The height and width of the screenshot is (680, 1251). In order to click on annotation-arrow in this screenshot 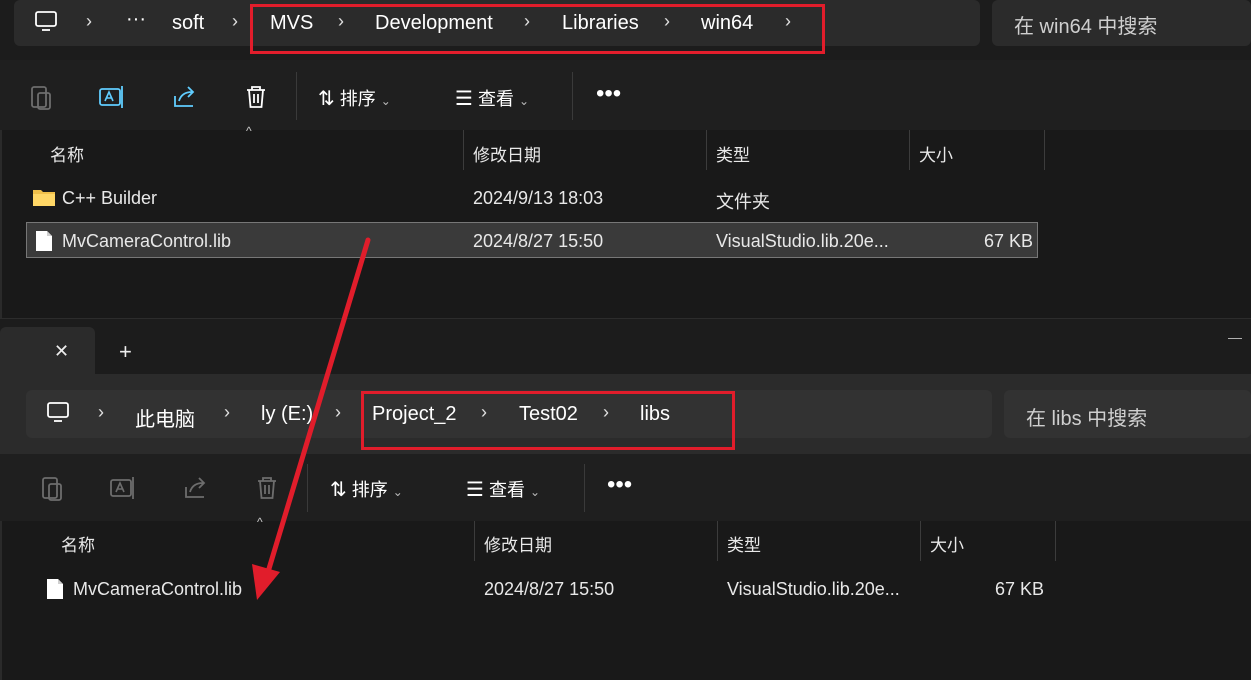, I will do `click(311, 418)`.